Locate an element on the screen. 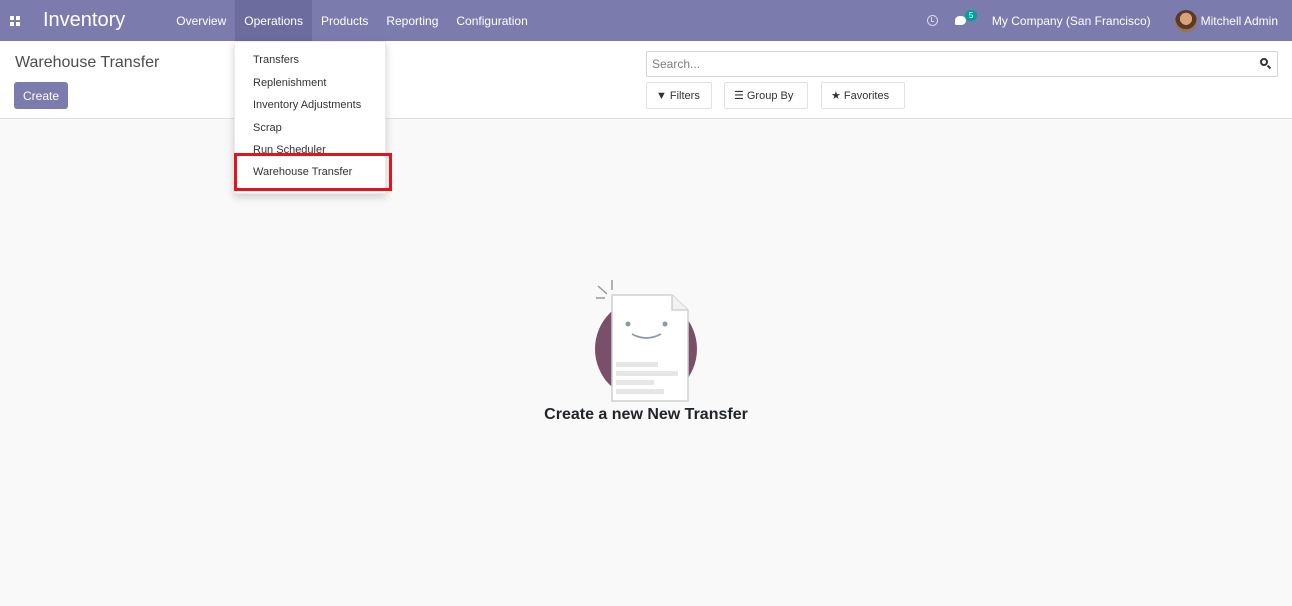 This screenshot has height=606, width=1292. search-bar is located at coordinates (962, 64).